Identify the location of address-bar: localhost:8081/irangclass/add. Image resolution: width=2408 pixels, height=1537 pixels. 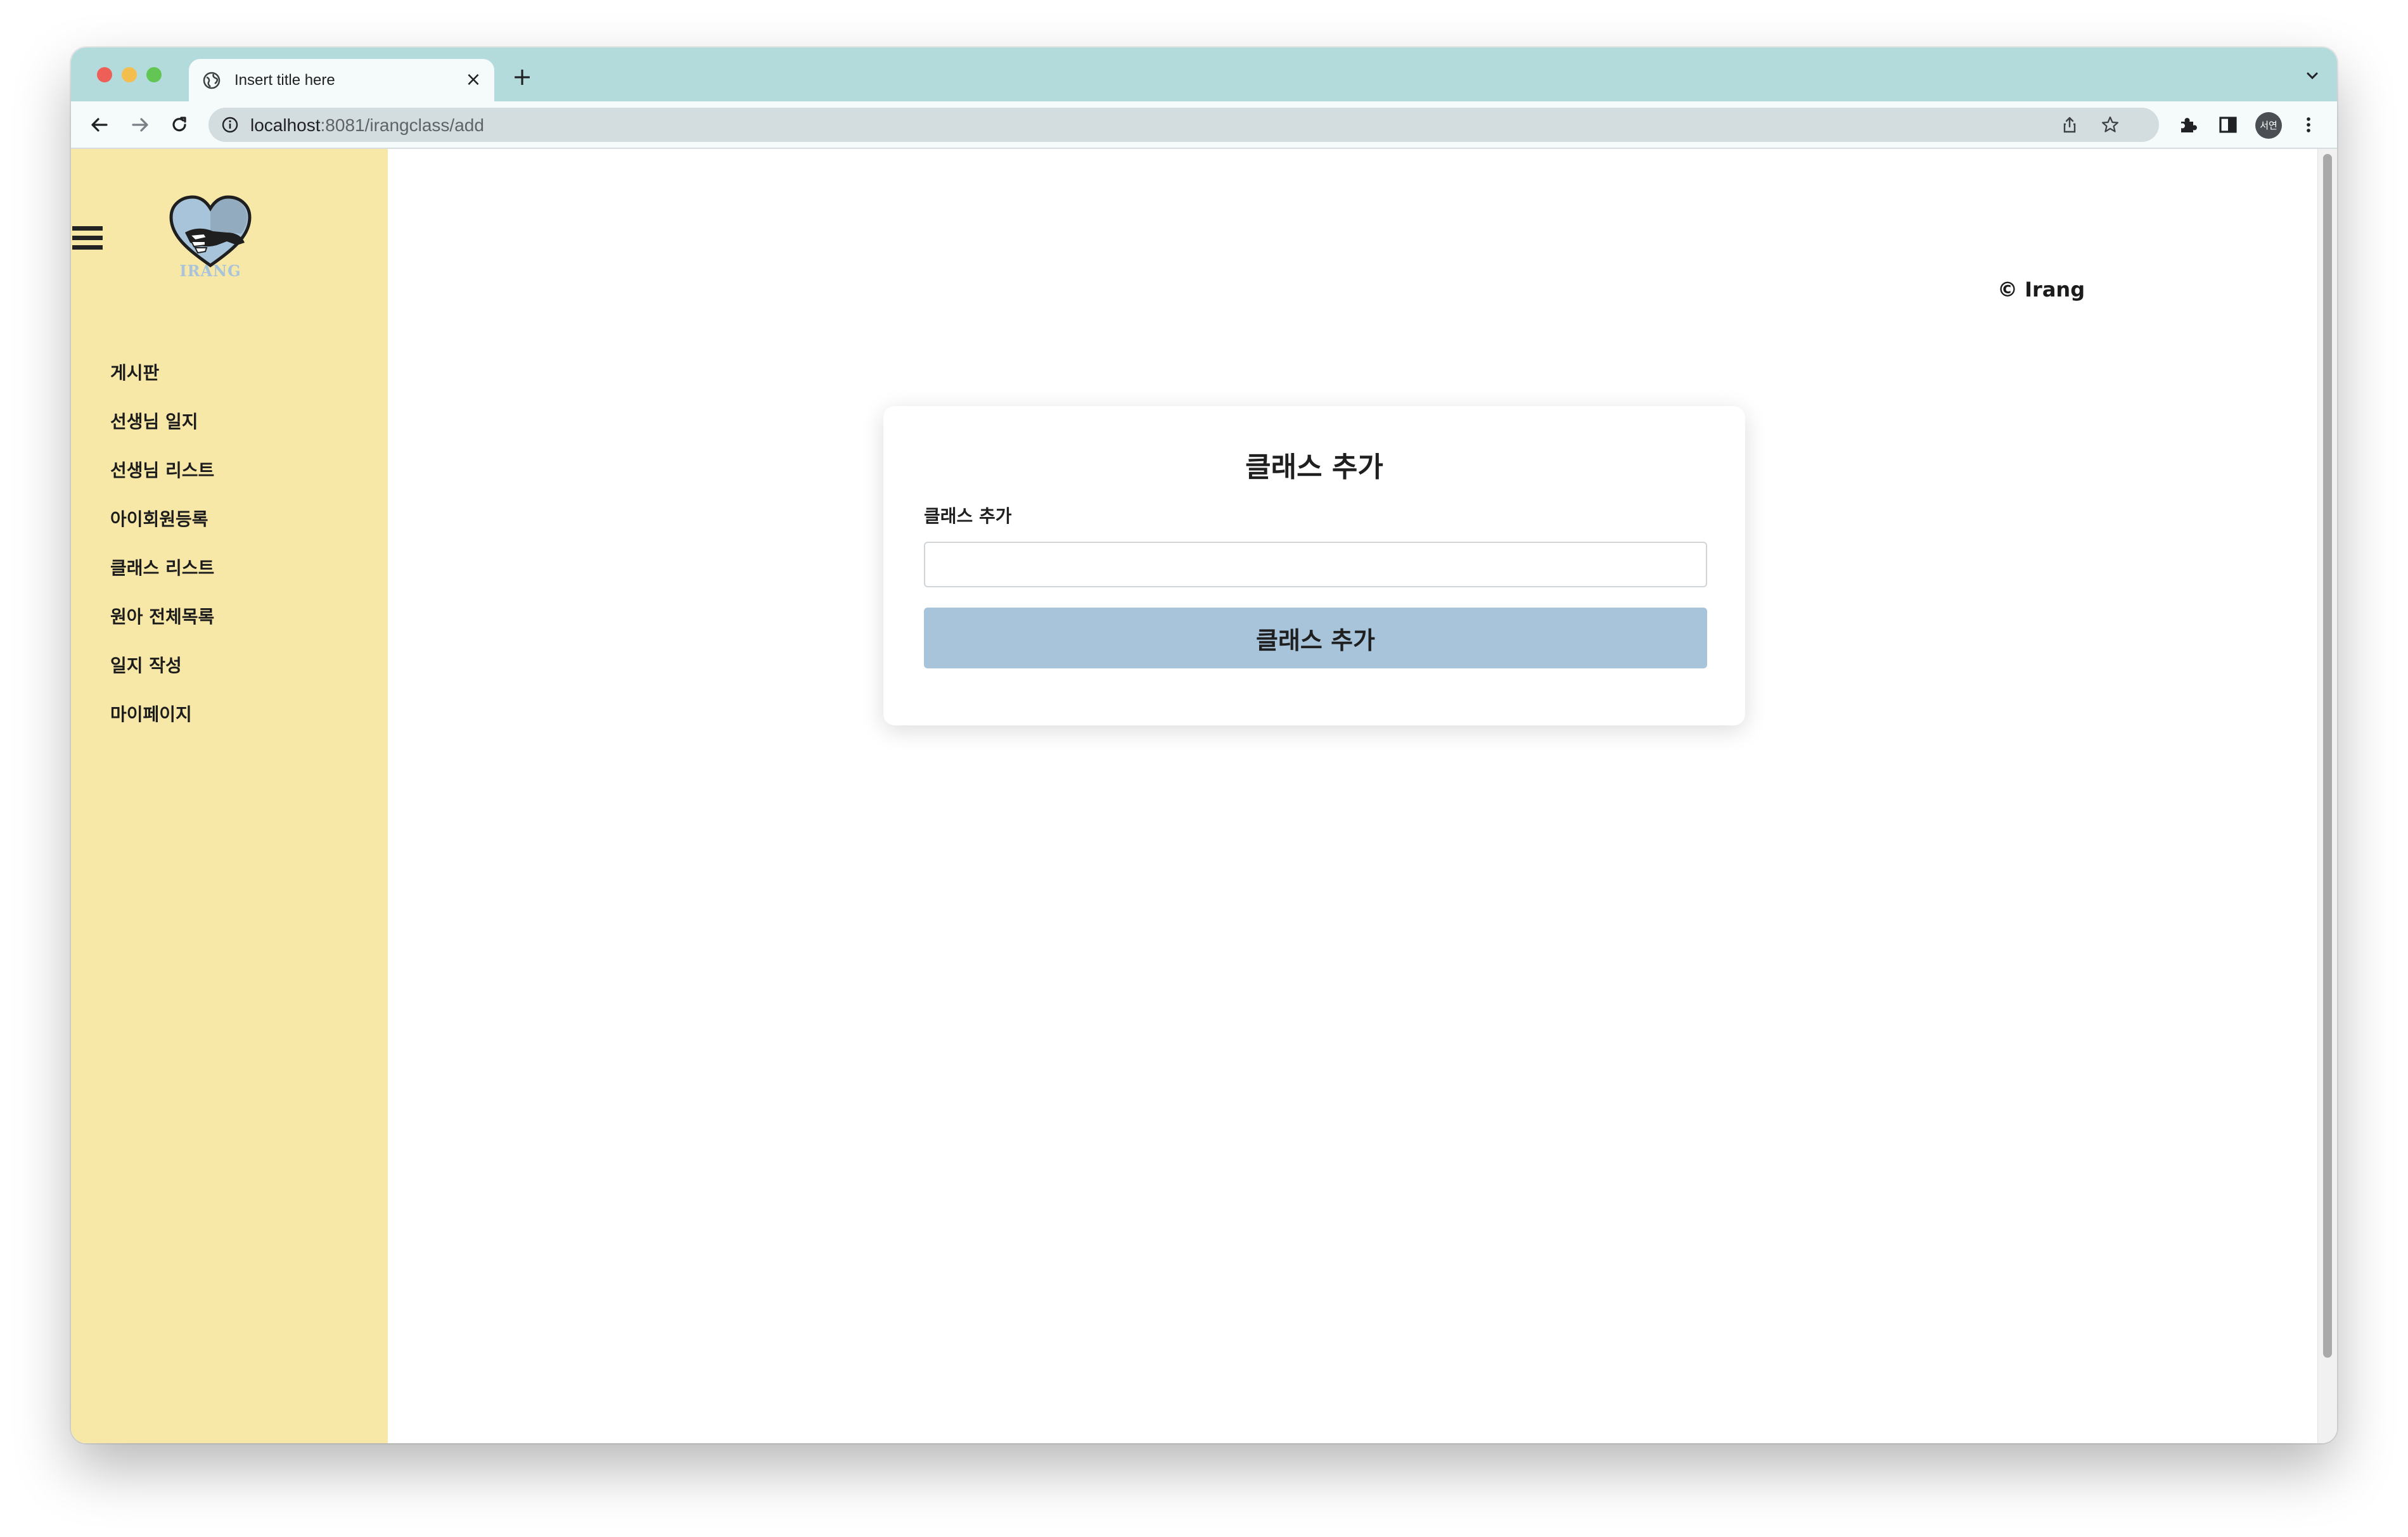
(1183, 125).